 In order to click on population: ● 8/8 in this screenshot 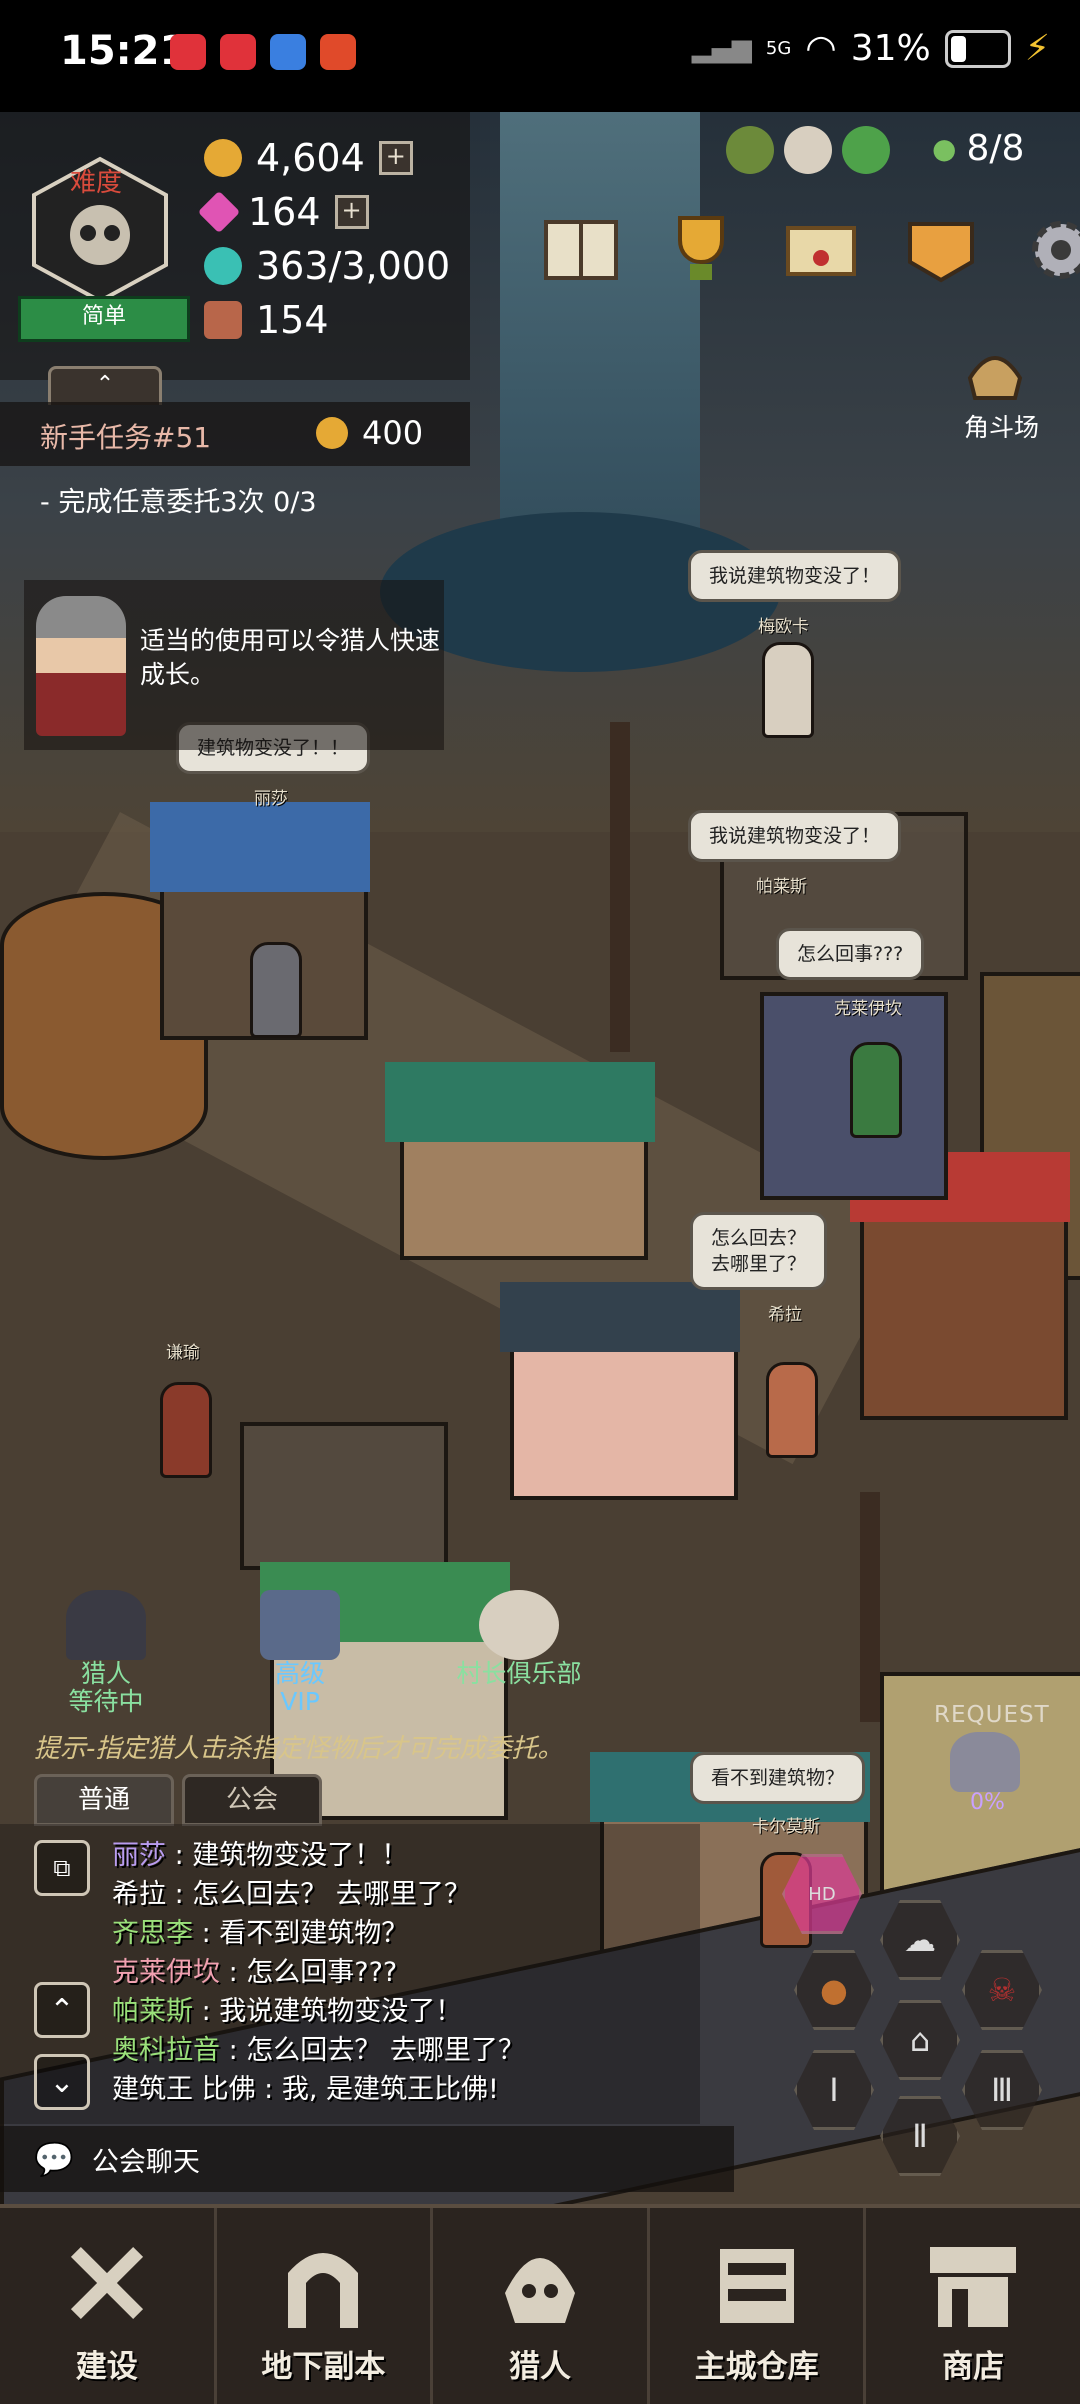, I will do `click(978, 148)`.